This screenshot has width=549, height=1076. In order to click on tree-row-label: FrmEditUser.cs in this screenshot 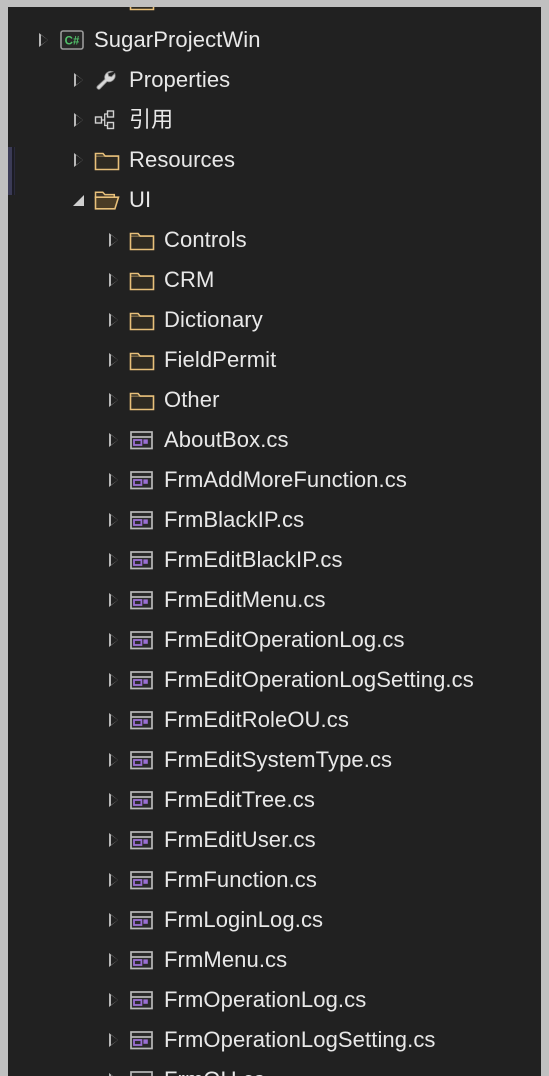, I will do `click(240, 839)`.